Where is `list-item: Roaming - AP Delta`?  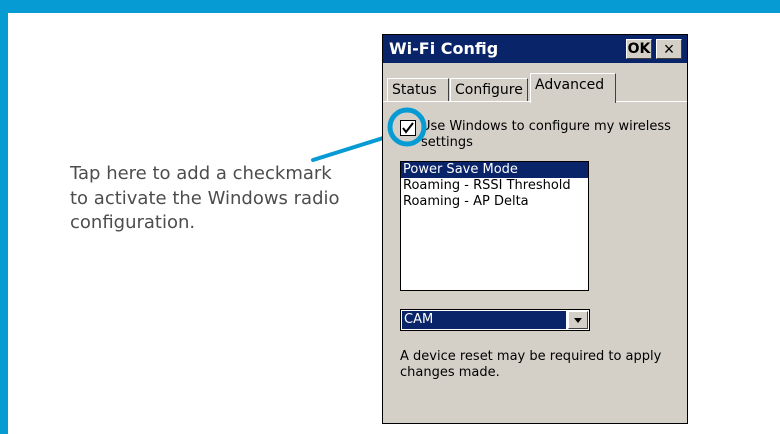 list-item: Roaming - AP Delta is located at coordinates (494, 202).